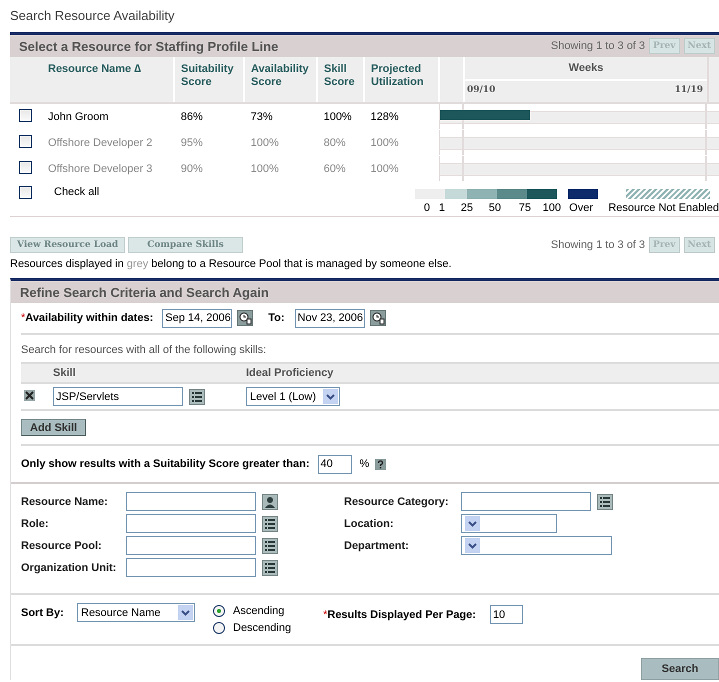  I want to click on table-cell: 80%, so click(335, 142).